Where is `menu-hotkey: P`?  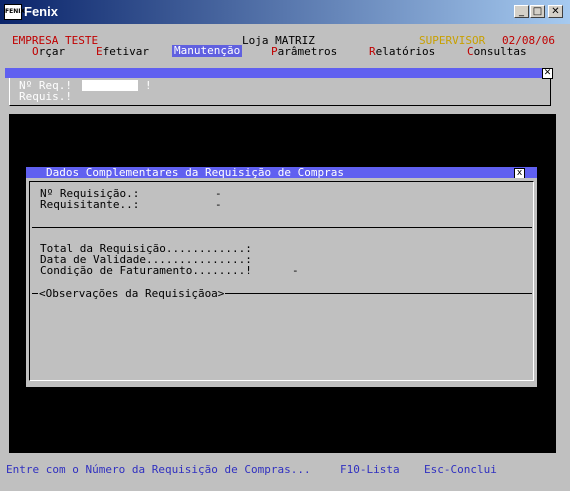
menu-hotkey: P is located at coordinates (274, 51).